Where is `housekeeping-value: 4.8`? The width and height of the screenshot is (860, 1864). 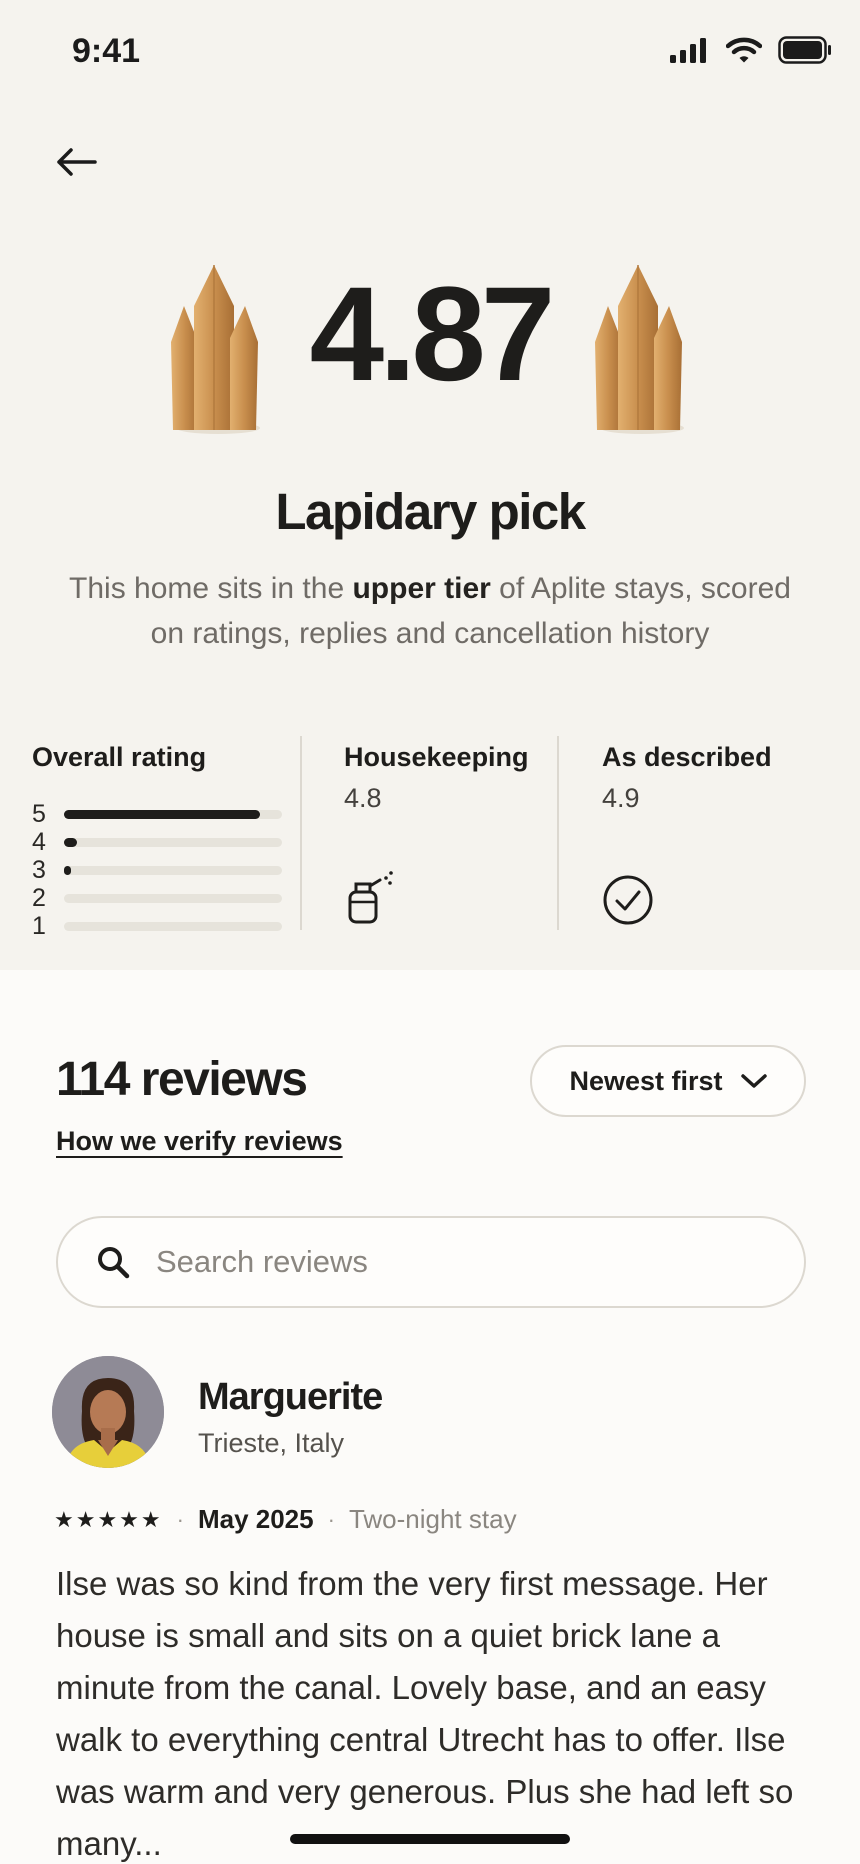 housekeeping-value: 4.8 is located at coordinates (363, 798).